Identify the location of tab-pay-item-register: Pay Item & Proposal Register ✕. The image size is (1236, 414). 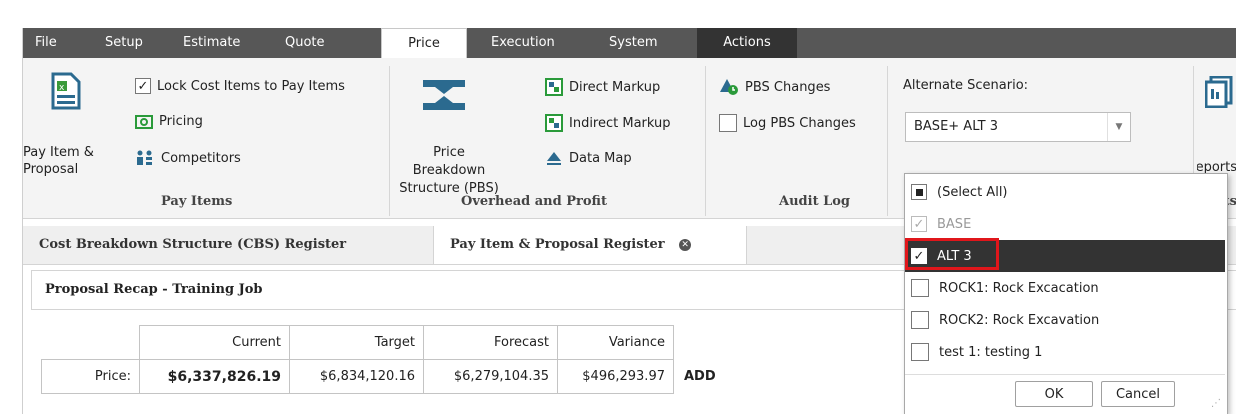
(590, 245).